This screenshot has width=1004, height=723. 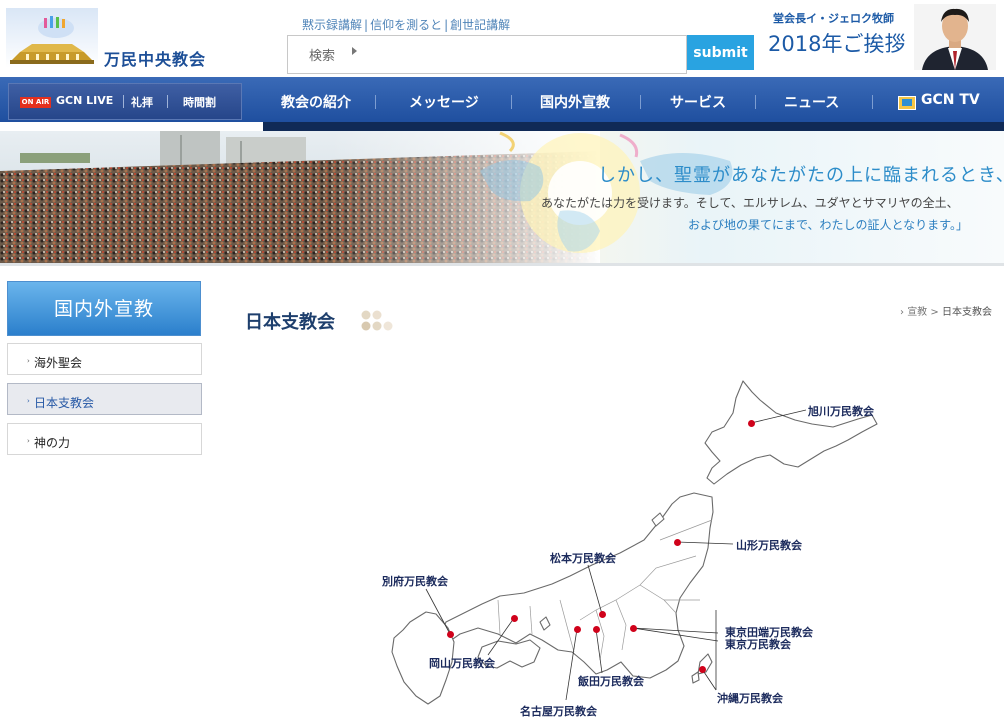 I want to click on church-label-beppu: 別府万民教会, so click(x=415, y=581).